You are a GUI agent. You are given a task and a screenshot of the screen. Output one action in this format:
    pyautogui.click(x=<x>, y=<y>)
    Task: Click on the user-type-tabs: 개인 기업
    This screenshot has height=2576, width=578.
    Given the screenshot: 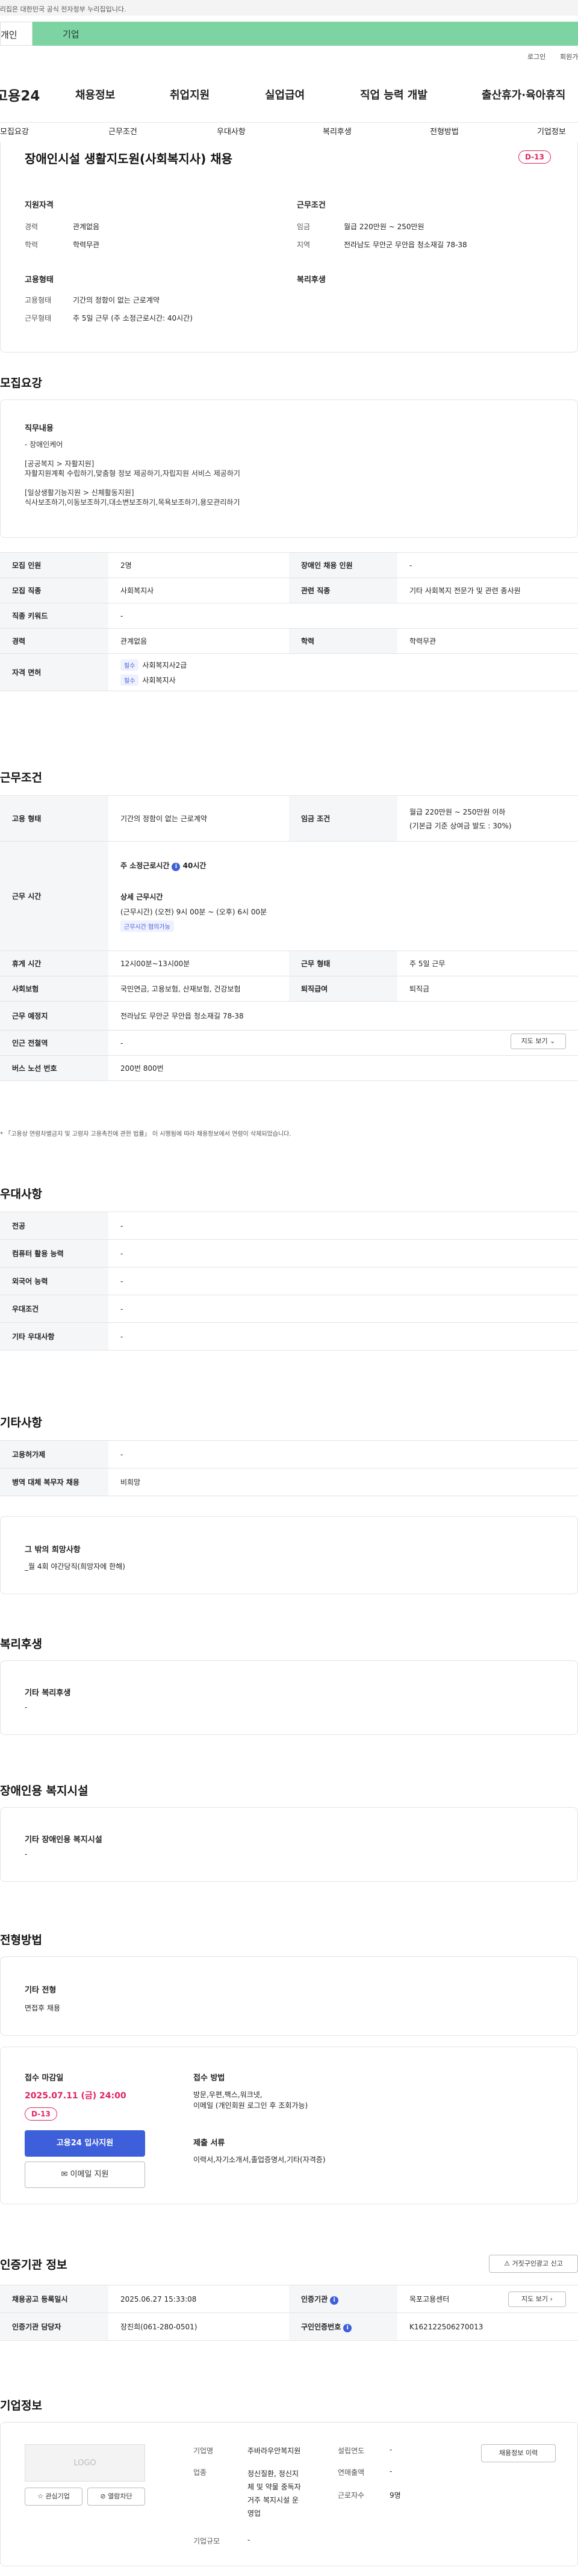 What is the action you would take?
    pyautogui.click(x=289, y=34)
    